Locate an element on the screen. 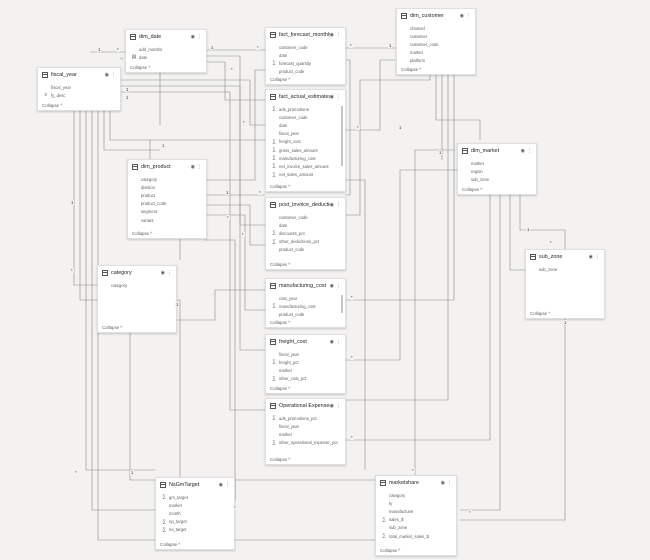  field-row: ∑ freight_cost is located at coordinates (305, 142).